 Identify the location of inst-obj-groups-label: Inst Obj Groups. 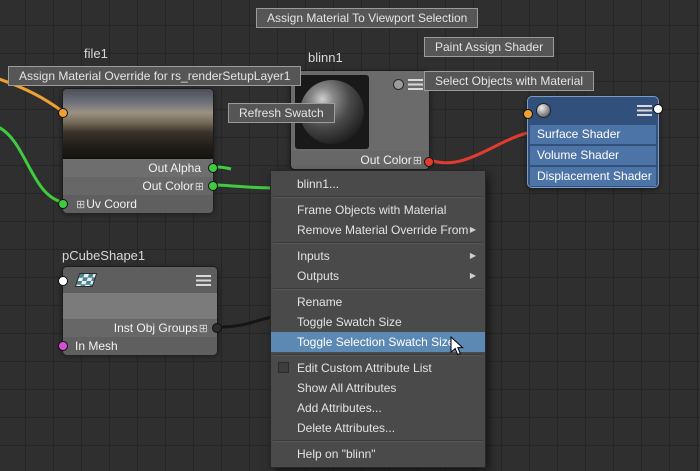
(155, 328).